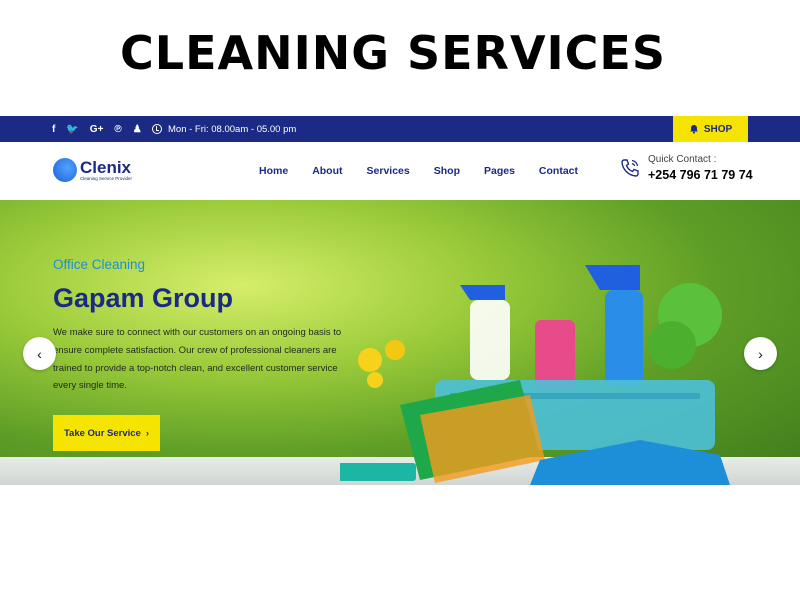  Describe the element at coordinates (558, 171) in the screenshot. I see `nav-contact: Contact` at that location.